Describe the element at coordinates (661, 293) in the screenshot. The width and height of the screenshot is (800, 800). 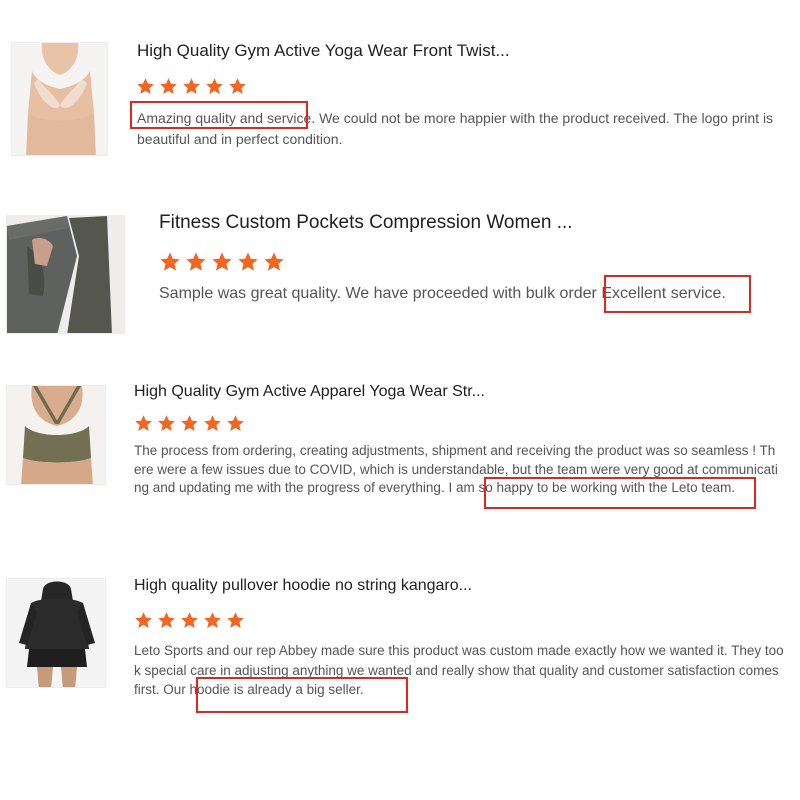
I see `review-highlight: Excellent service.` at that location.